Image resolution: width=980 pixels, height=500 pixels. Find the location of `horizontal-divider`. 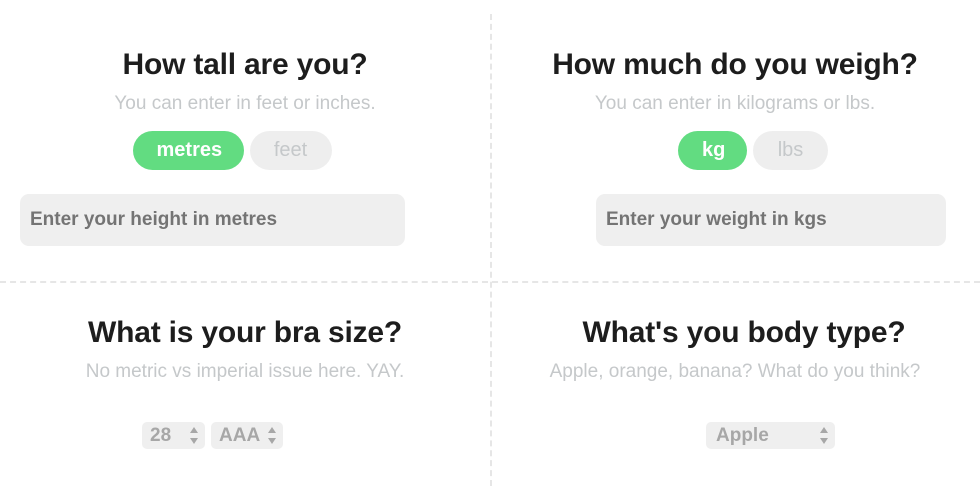

horizontal-divider is located at coordinates (490, 282).